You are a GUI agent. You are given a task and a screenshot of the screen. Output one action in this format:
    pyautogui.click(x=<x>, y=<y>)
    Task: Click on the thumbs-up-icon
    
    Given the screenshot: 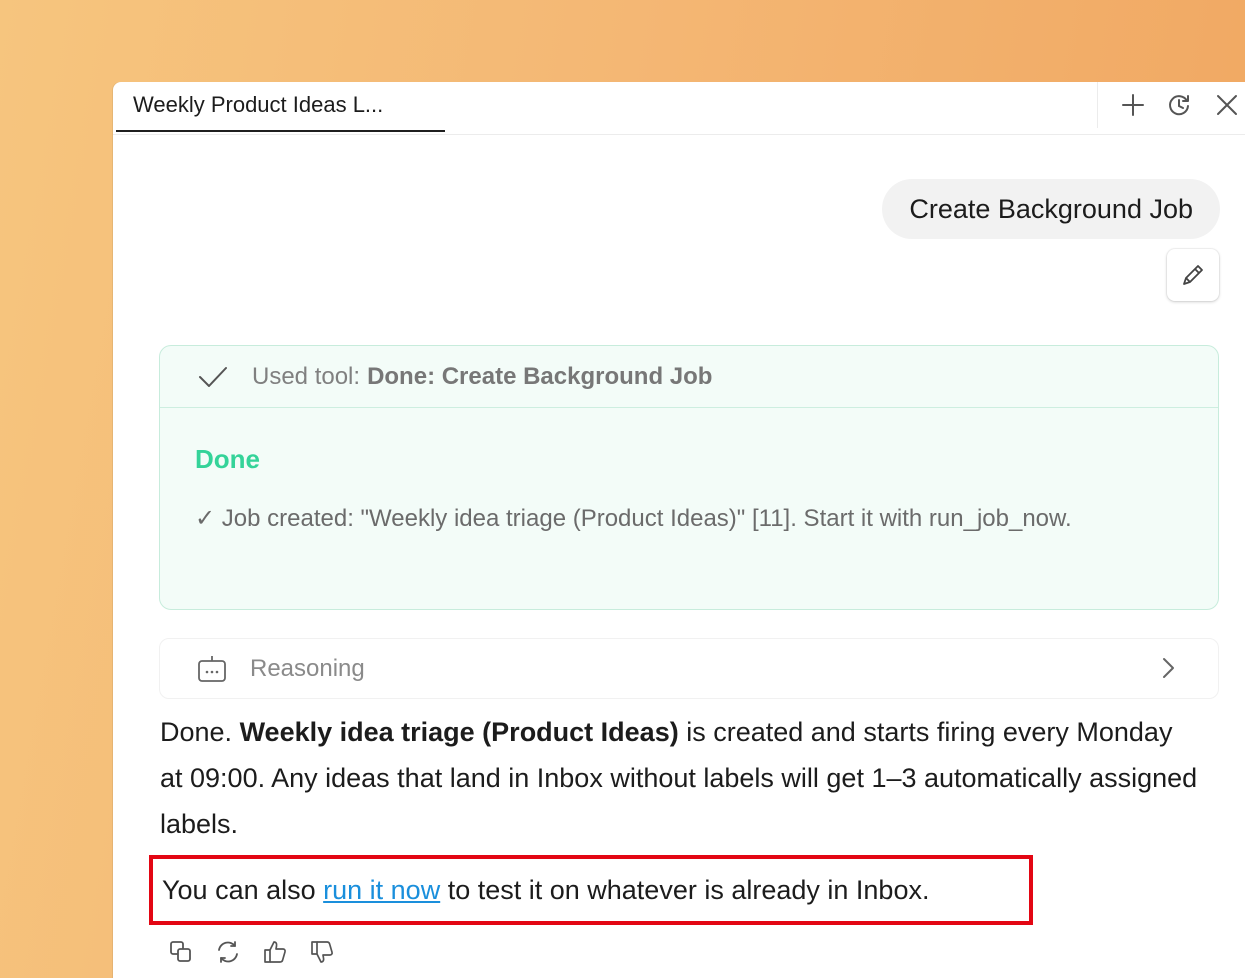 What is the action you would take?
    pyautogui.click(x=275, y=952)
    